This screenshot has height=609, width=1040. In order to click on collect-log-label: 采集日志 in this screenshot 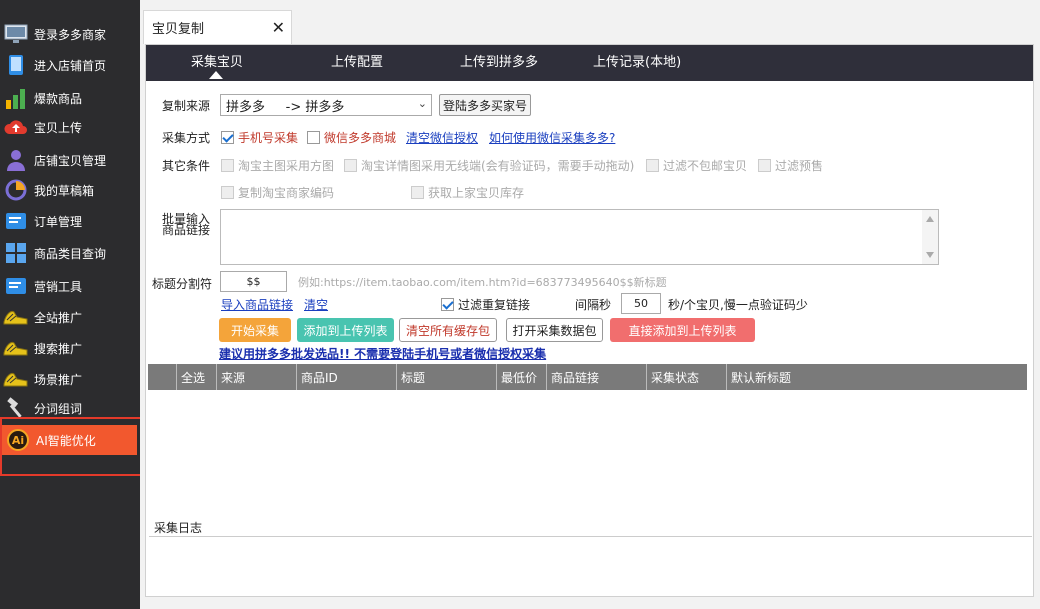, I will do `click(178, 528)`.